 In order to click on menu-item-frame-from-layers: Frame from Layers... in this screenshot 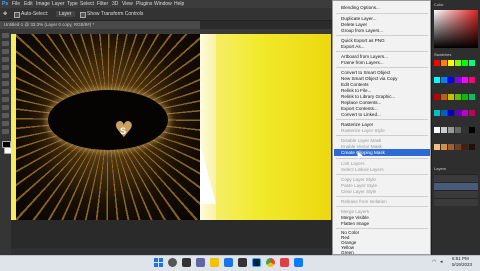, I will do `click(362, 62)`.